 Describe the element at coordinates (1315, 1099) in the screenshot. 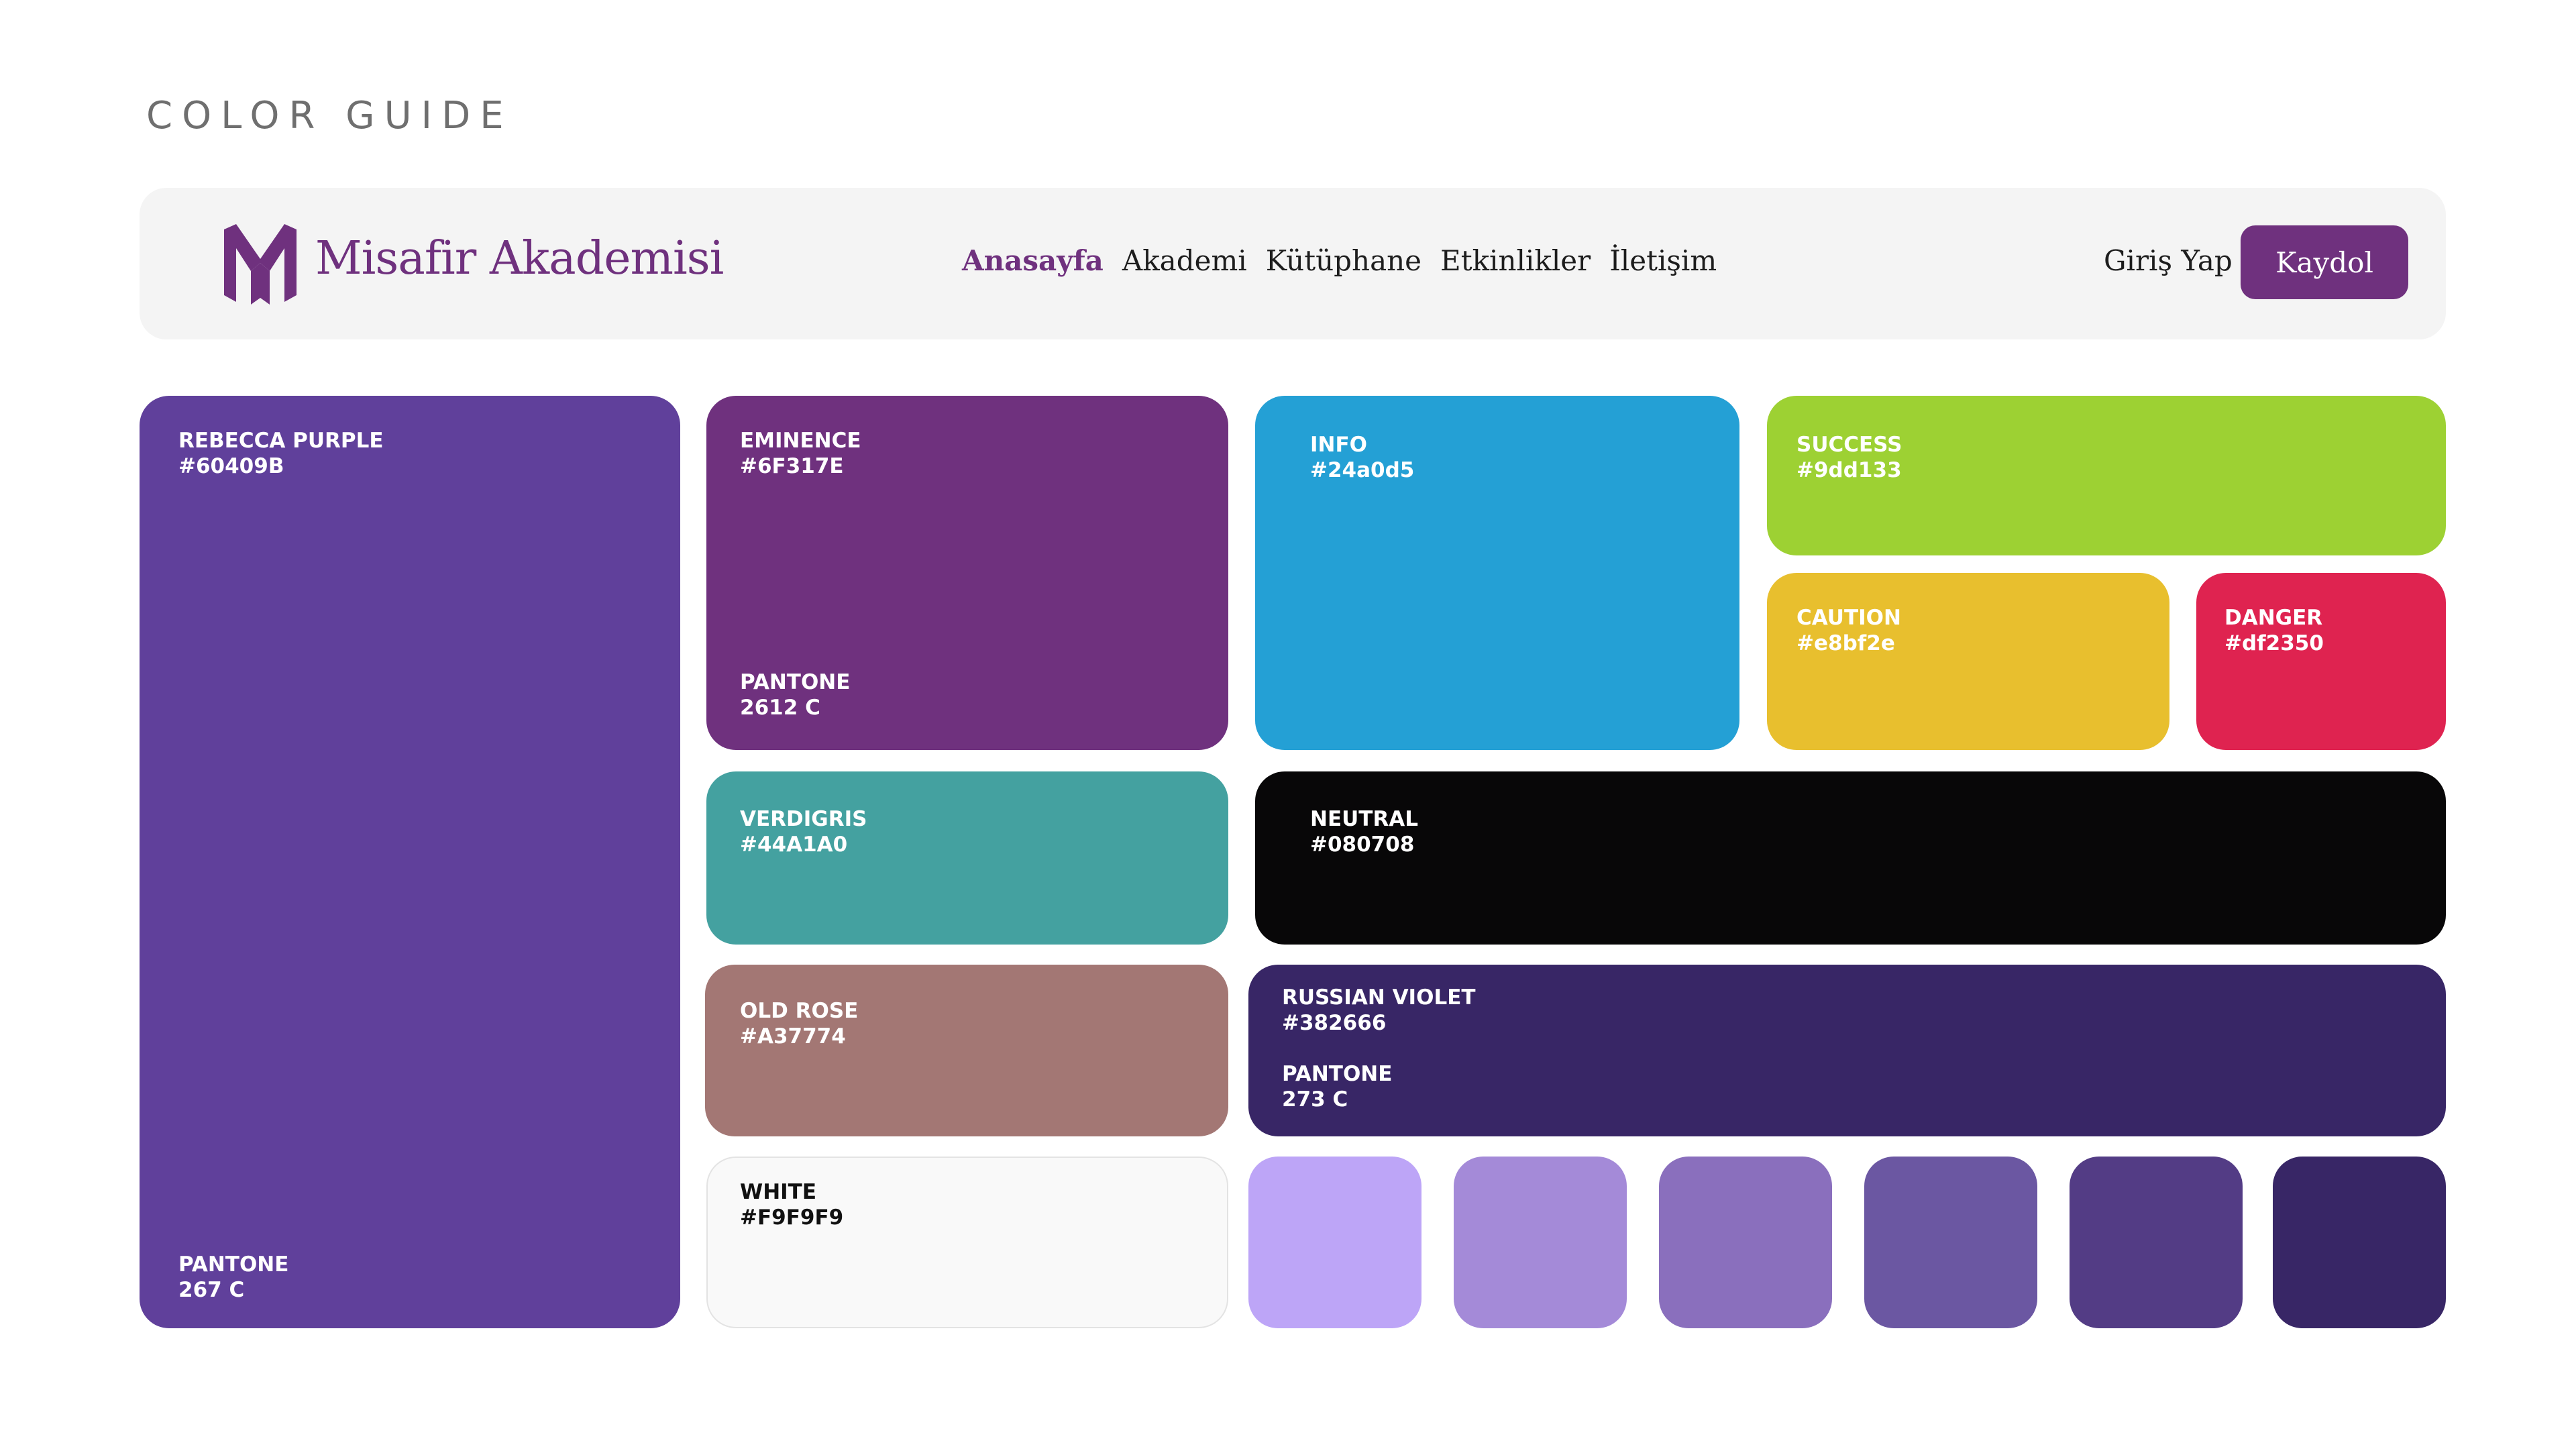

I see `pantone-code: 273 C` at that location.